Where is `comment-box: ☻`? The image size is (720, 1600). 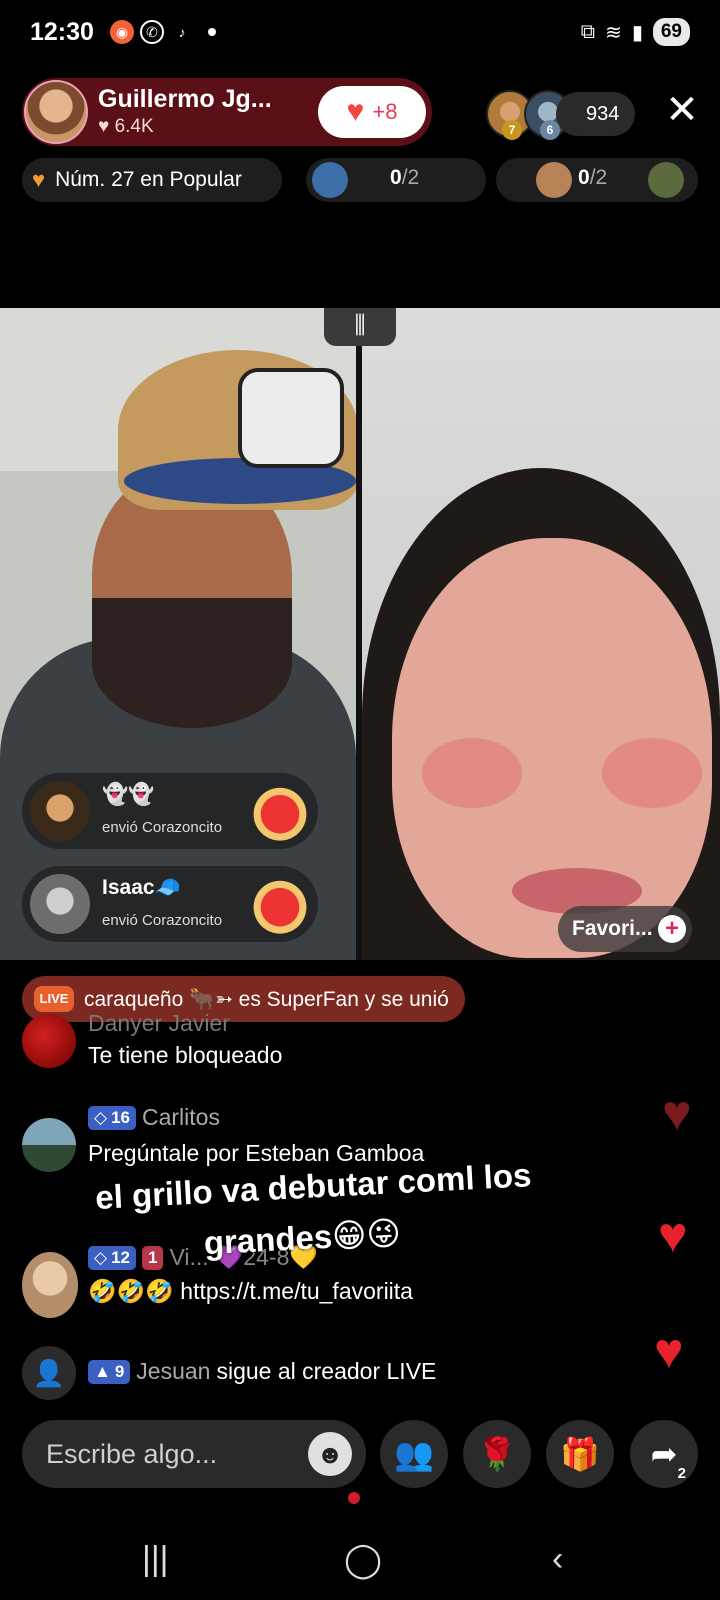
comment-box: ☻ is located at coordinates (194, 1454).